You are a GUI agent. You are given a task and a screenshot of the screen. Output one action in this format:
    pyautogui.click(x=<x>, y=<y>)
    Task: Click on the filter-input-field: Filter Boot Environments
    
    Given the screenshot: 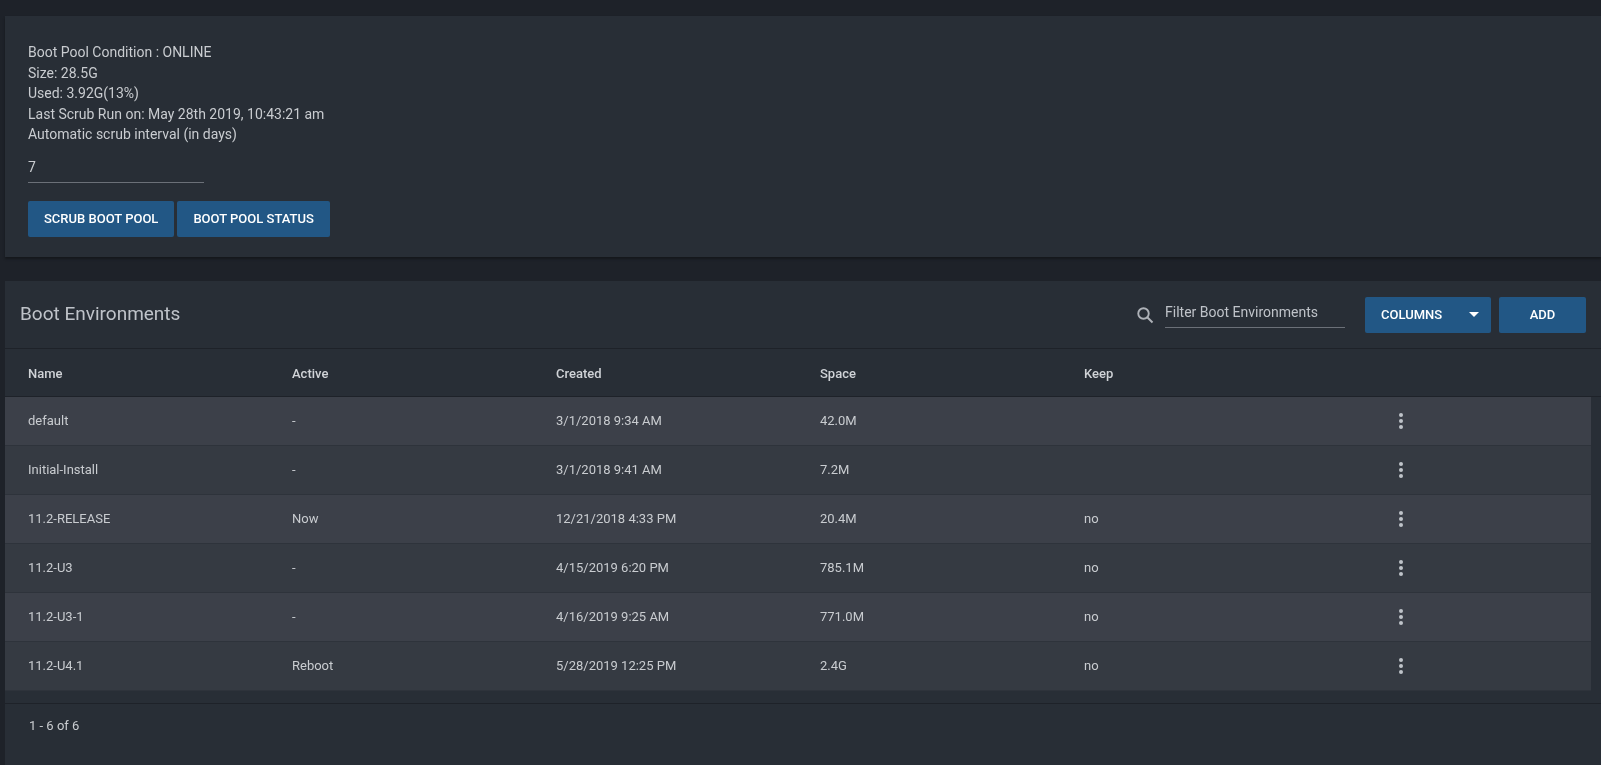 What is the action you would take?
    pyautogui.click(x=1255, y=314)
    